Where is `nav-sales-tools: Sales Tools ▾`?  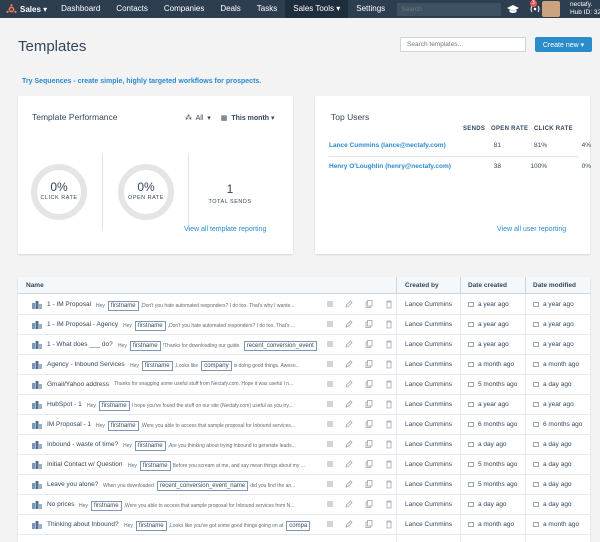
nav-sales-tools: Sales Tools ▾ is located at coordinates (317, 9).